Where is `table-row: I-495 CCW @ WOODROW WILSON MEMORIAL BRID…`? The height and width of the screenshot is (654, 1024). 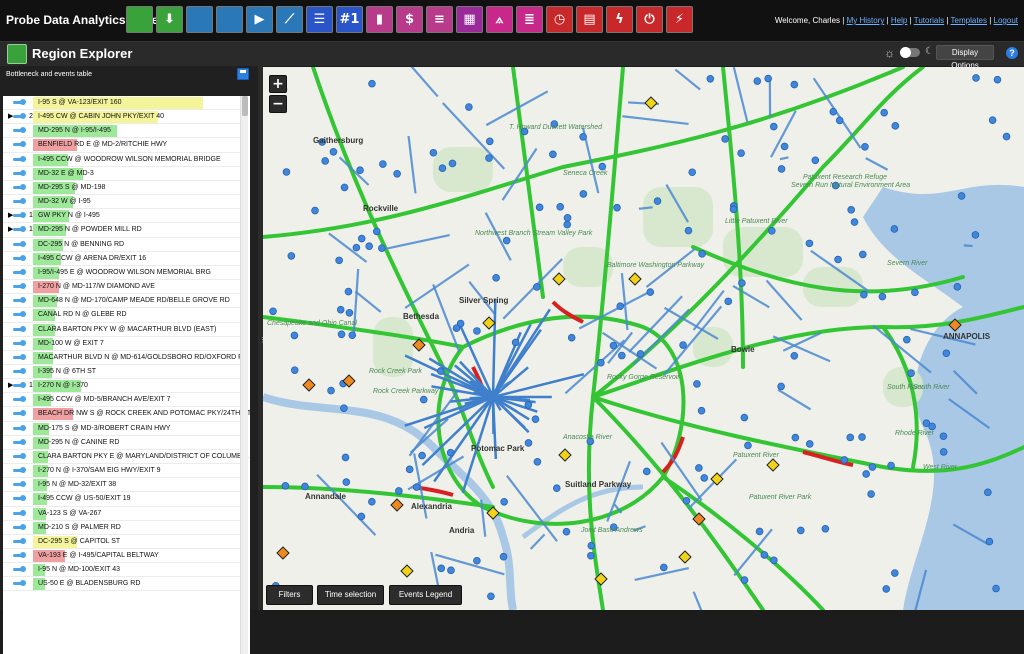 table-row: I-495 CCW @ WOODROW WILSON MEMORIAL BRID… is located at coordinates (122, 160).